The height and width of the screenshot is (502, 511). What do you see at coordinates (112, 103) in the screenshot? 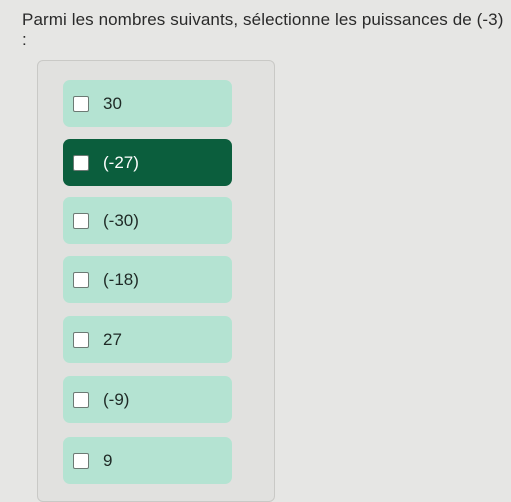
I see `option-label: 30` at bounding box center [112, 103].